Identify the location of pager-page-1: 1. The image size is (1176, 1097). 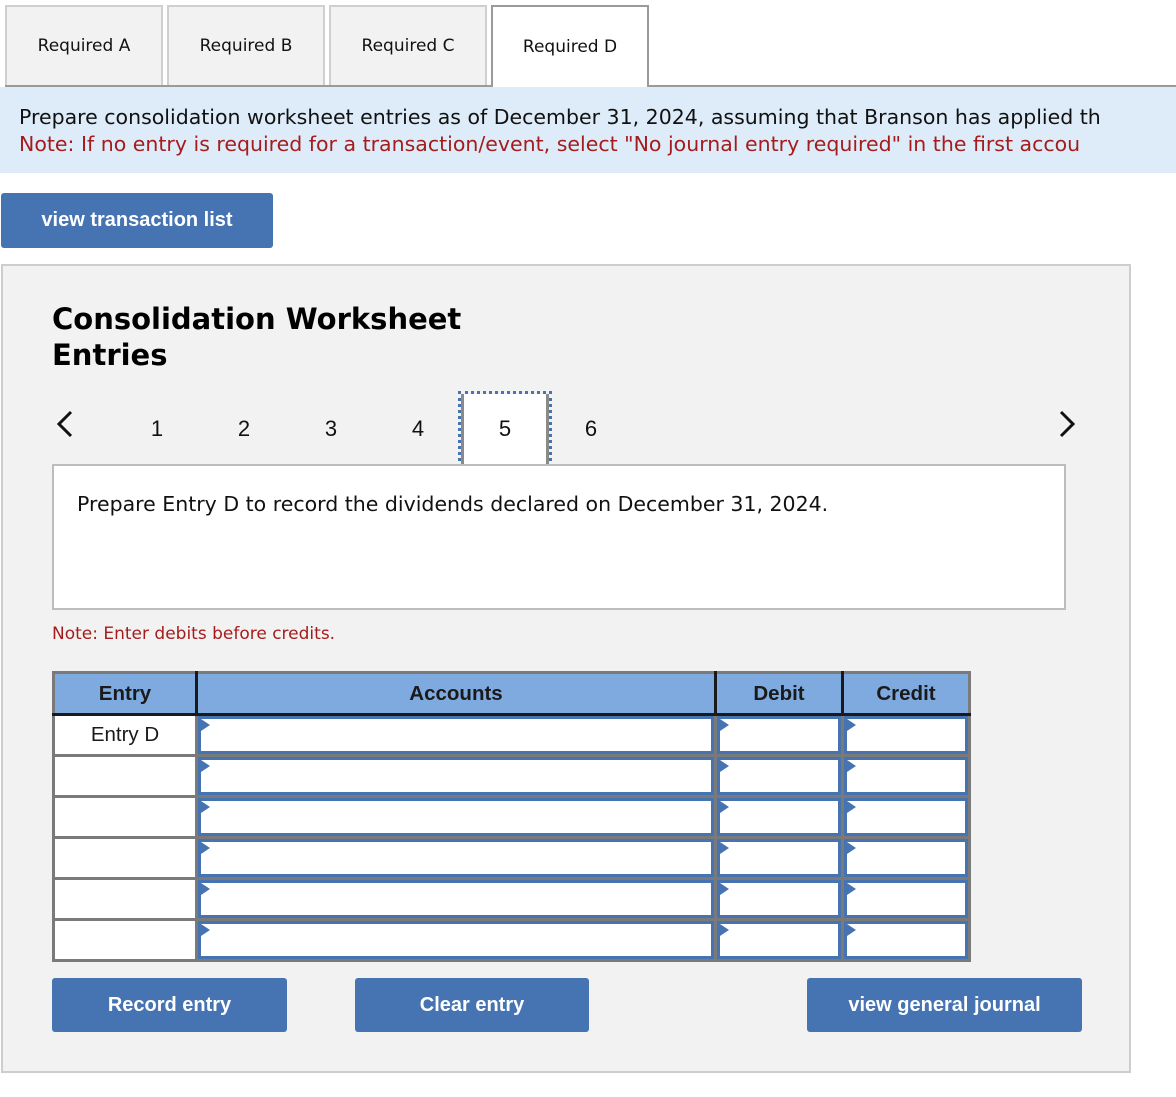
(157, 429).